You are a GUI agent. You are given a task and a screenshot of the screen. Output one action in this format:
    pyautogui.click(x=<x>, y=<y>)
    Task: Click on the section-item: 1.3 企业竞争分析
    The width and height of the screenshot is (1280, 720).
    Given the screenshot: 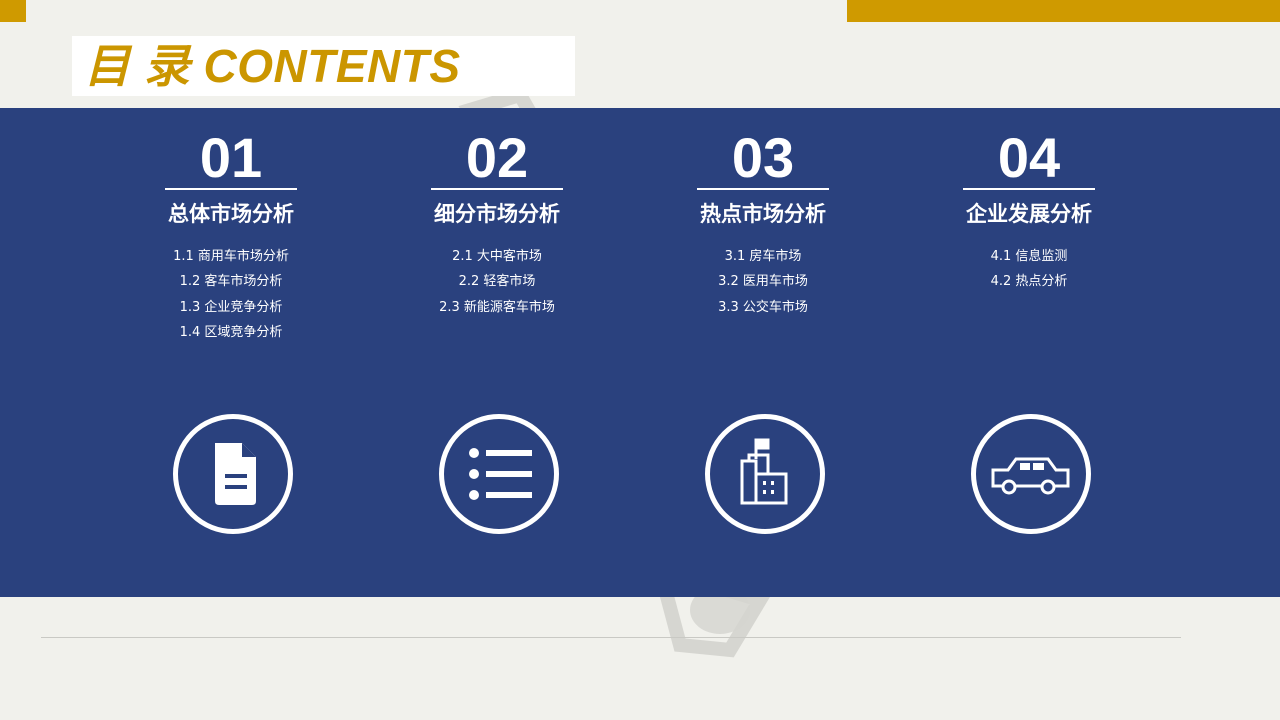 What is the action you would take?
    pyautogui.click(x=231, y=307)
    